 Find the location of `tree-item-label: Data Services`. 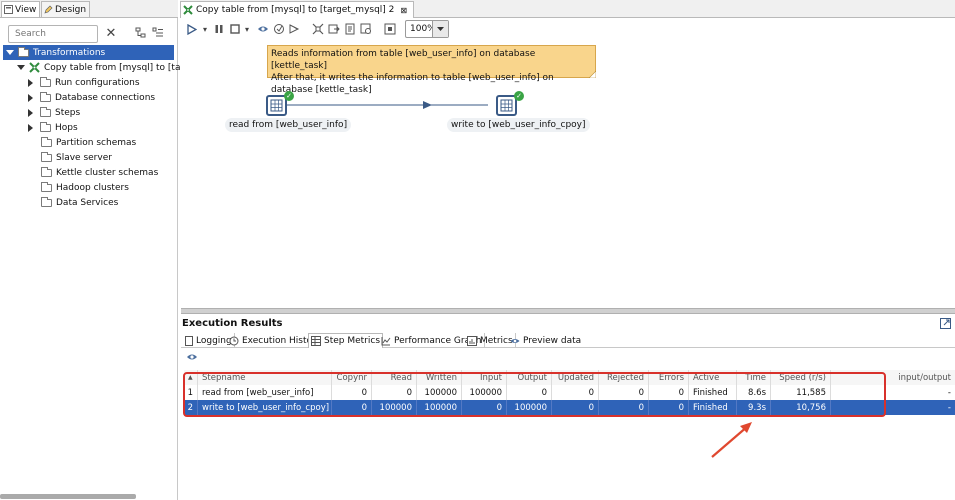

tree-item-label: Data Services is located at coordinates (87, 202).